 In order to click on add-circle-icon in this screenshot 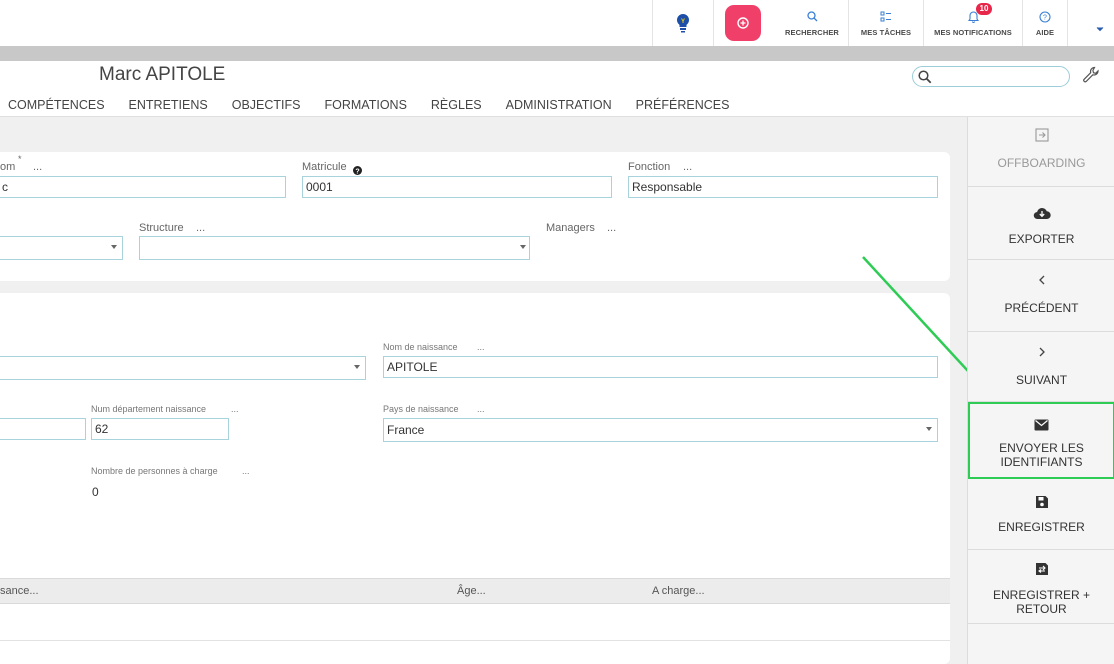, I will do `click(743, 23)`.